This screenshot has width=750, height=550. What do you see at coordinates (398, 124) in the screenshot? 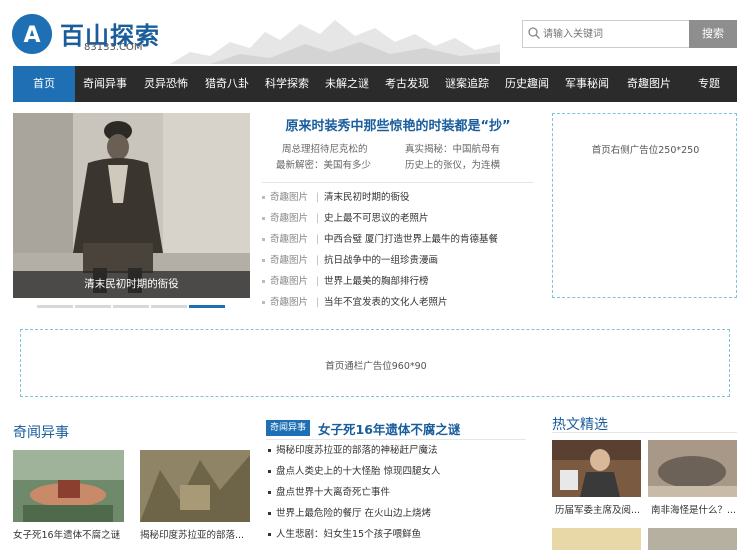
I see `headline-title: 原来时装秀中那些惊艳的时装都是“抄”` at bounding box center [398, 124].